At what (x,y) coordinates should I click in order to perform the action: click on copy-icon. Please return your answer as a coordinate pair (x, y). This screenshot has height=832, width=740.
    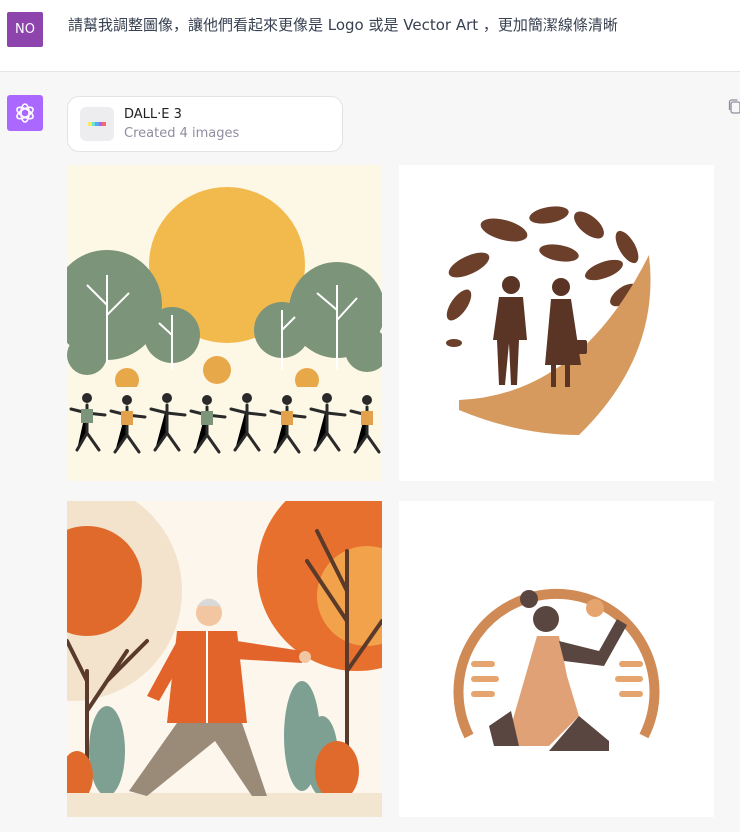
    Looking at the image, I should click on (734, 107).